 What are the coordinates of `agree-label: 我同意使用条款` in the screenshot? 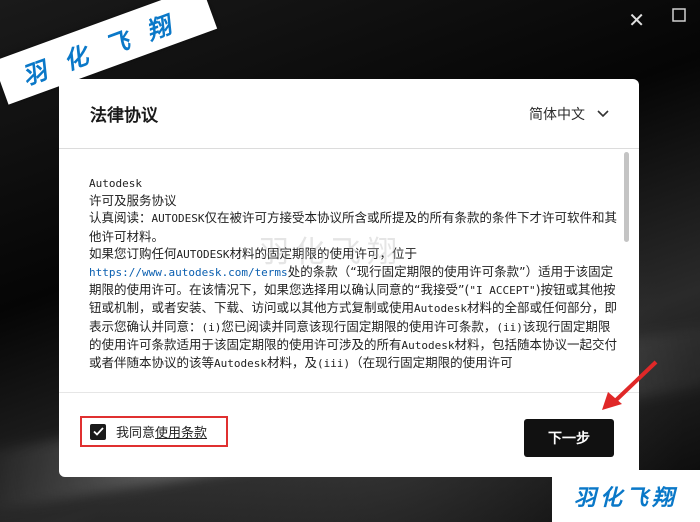 It's located at (162, 433).